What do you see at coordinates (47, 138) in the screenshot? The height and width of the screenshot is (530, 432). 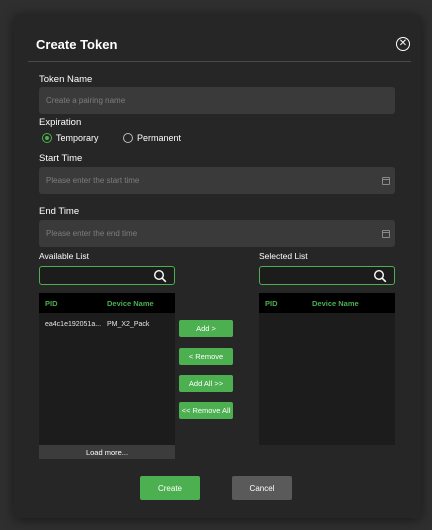 I see `radio-selected-icon` at bounding box center [47, 138].